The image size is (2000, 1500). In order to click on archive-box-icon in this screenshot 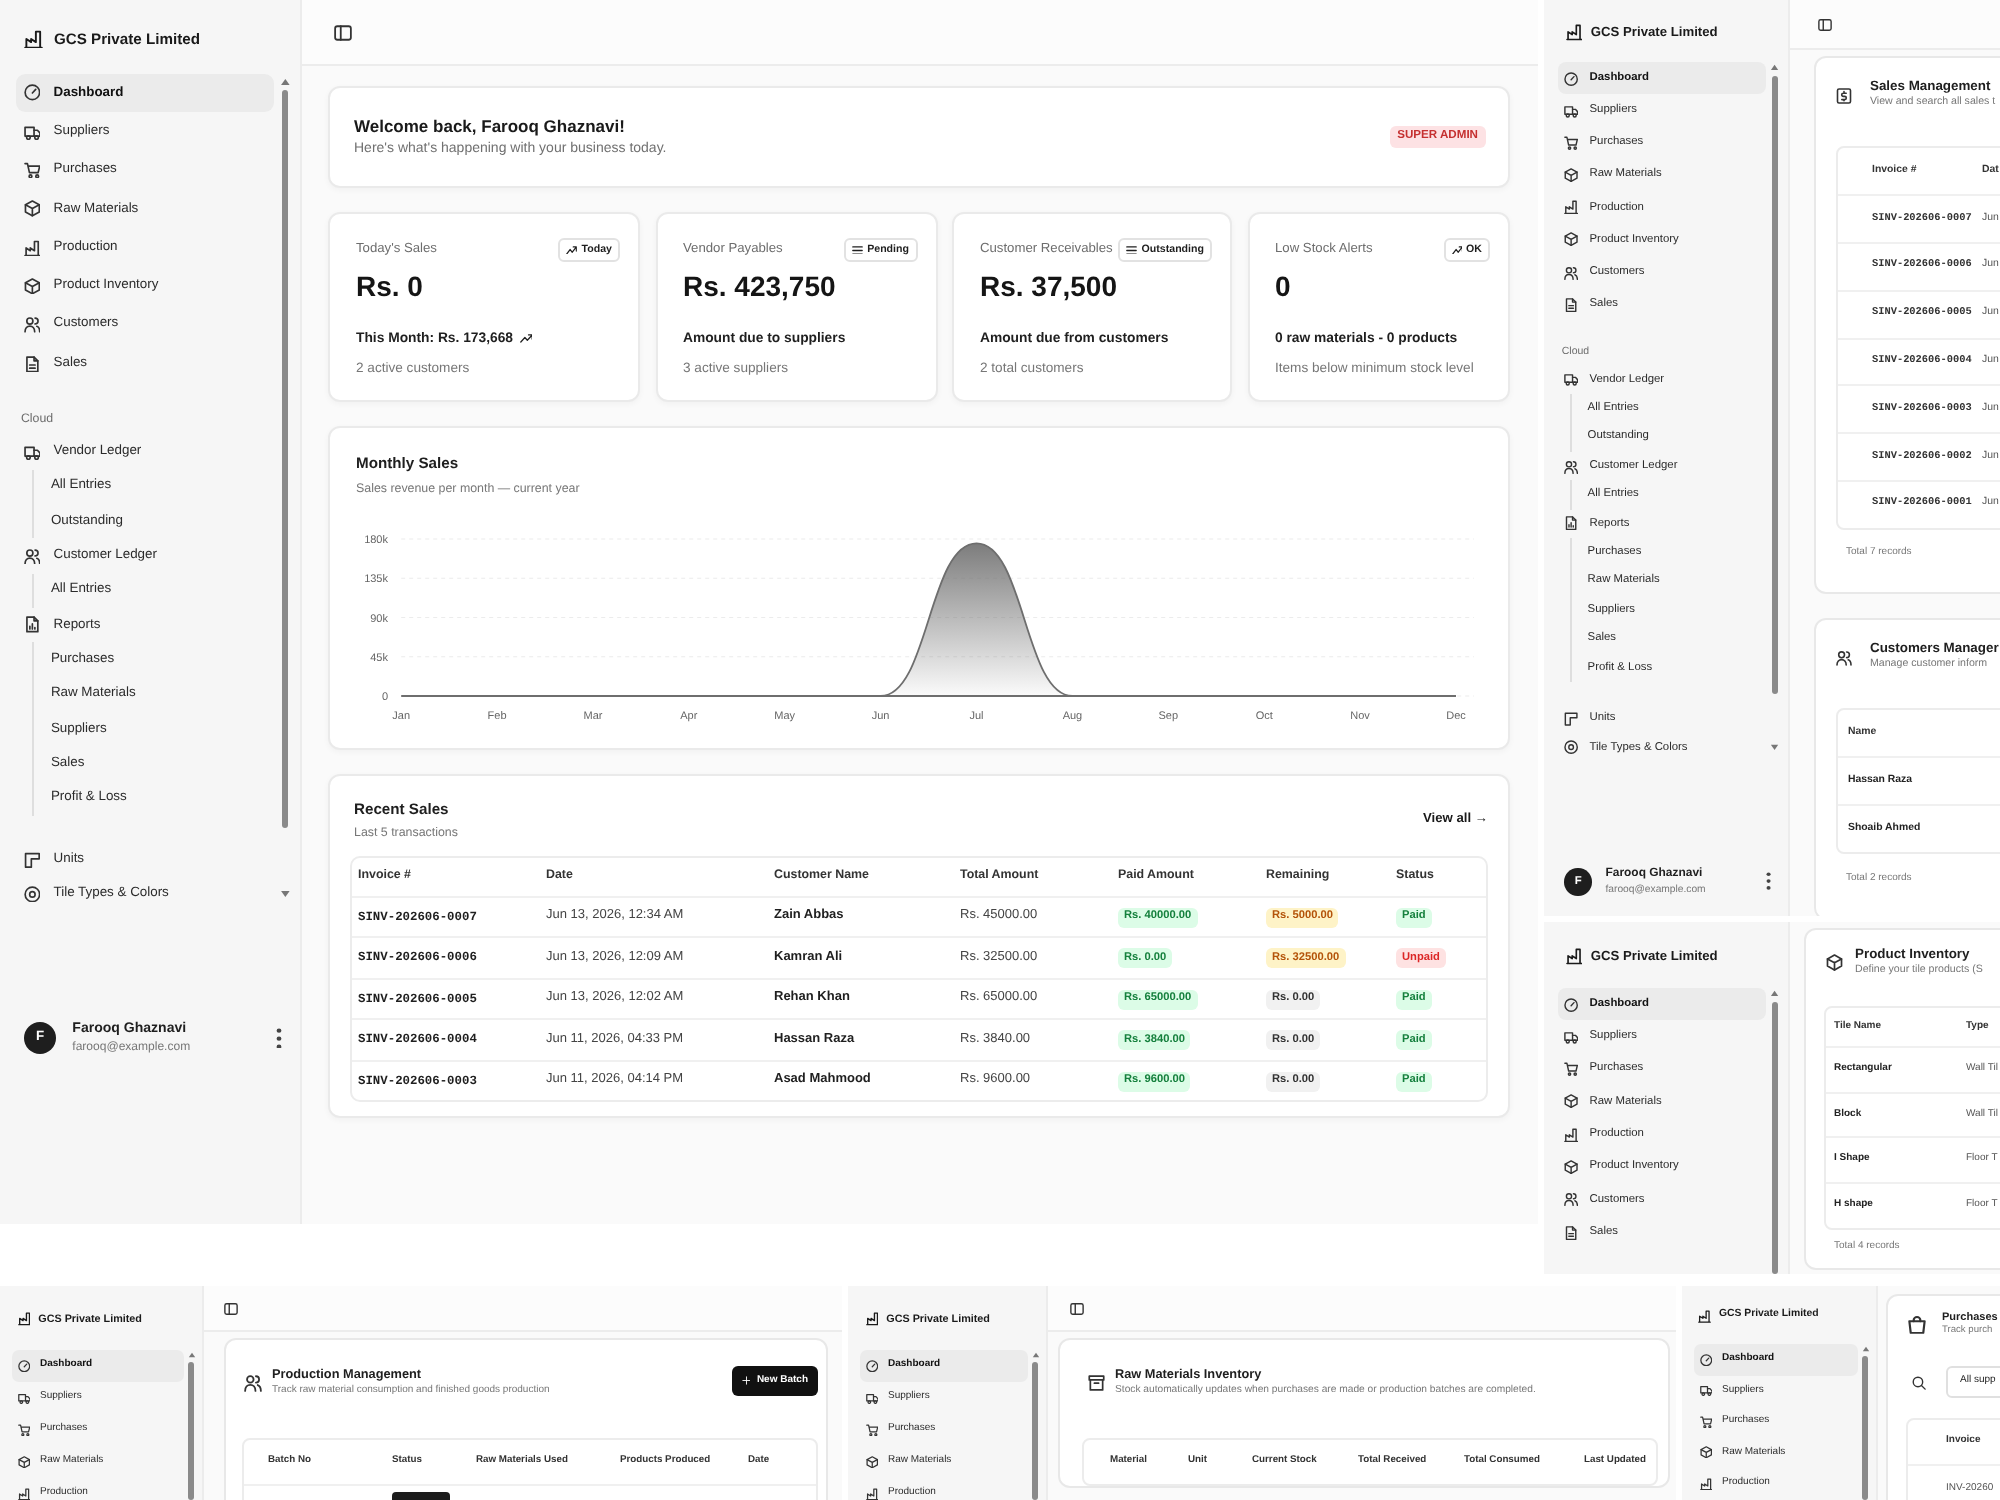, I will do `click(1096, 1383)`.